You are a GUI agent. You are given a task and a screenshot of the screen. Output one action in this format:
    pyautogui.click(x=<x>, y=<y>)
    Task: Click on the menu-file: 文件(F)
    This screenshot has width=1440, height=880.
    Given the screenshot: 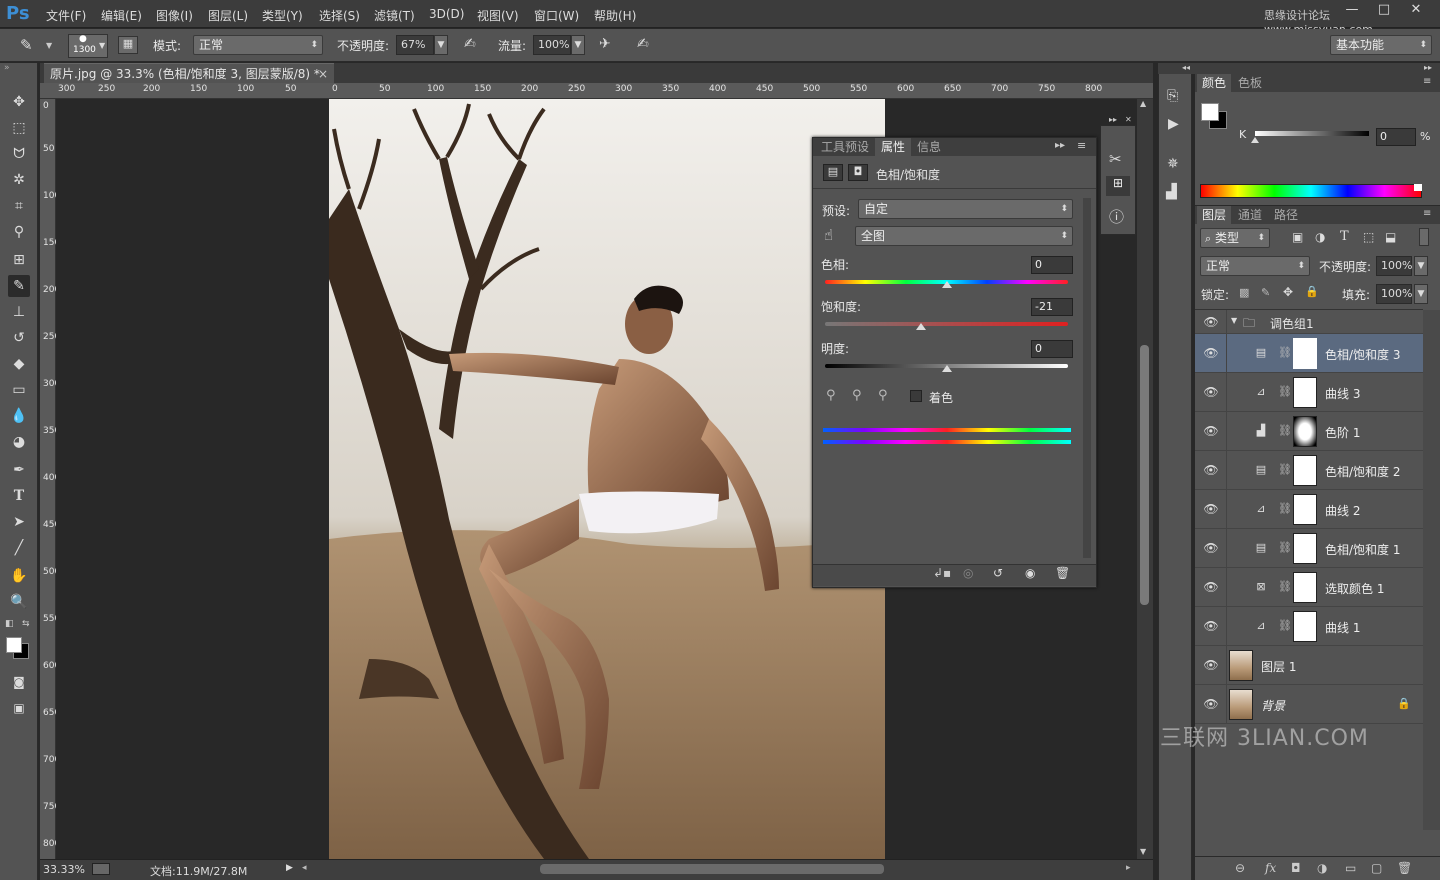 What is the action you would take?
    pyautogui.click(x=66, y=15)
    